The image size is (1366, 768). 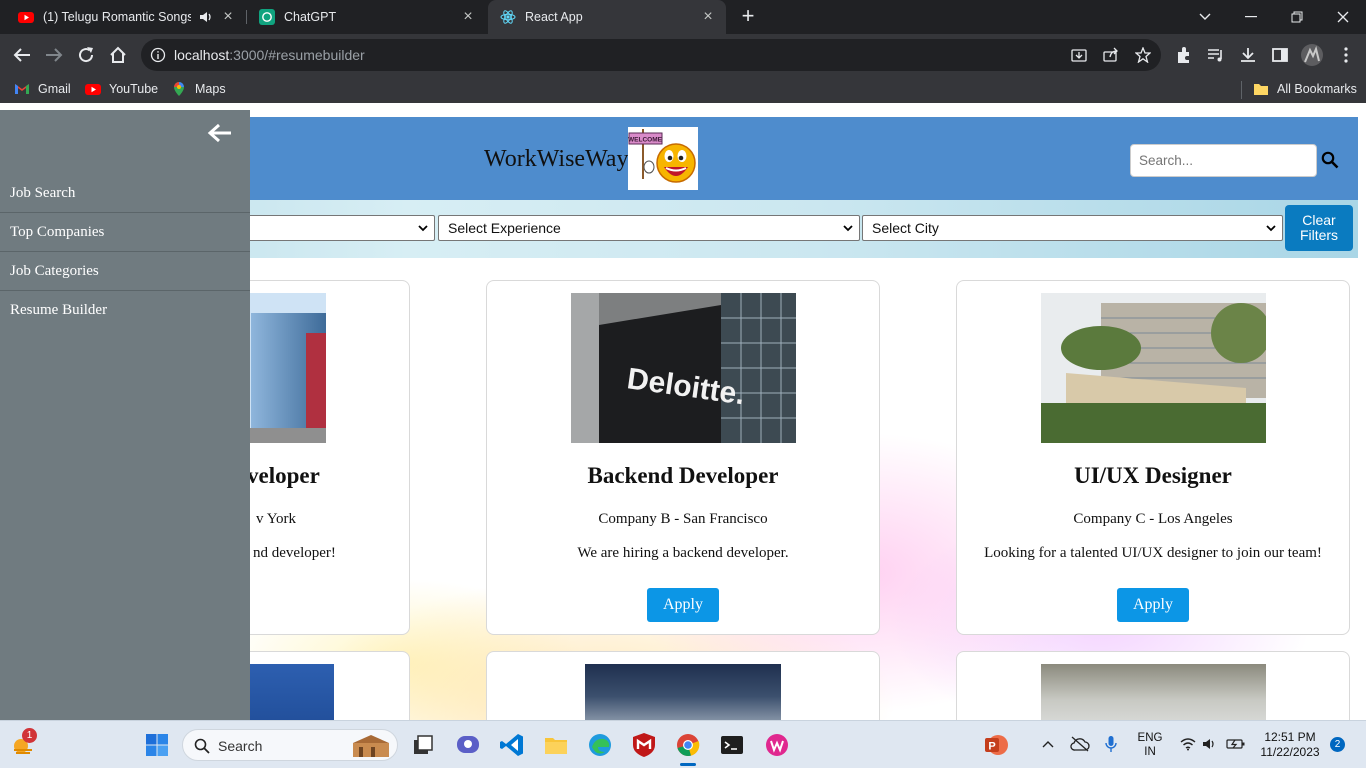 I want to click on home-icon, so click(x=118, y=55).